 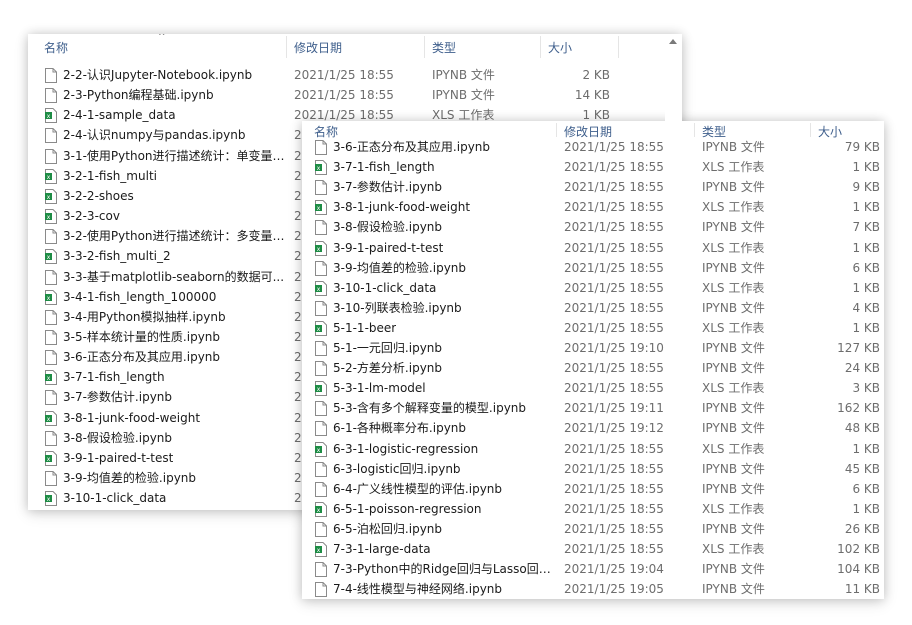 What do you see at coordinates (443, 469) in the screenshot?
I see `file-name: 6-3-logistic回归.ipynb` at bounding box center [443, 469].